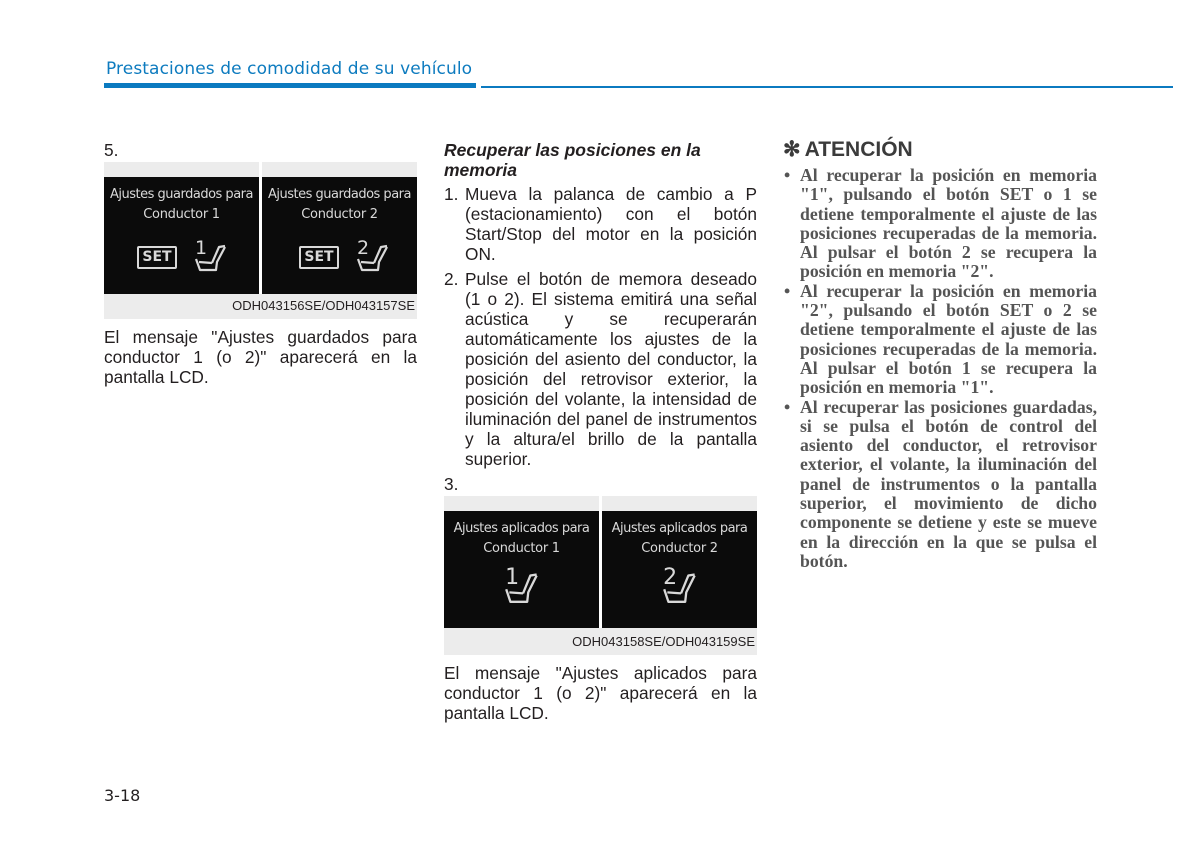  What do you see at coordinates (572, 160) in the screenshot?
I see `section-title: Recuperar las posiciones en la memoria` at bounding box center [572, 160].